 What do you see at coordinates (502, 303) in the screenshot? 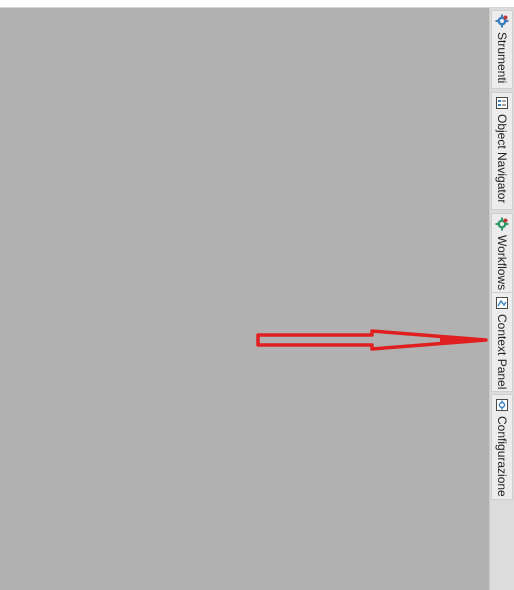
I see `context-panel-icon` at bounding box center [502, 303].